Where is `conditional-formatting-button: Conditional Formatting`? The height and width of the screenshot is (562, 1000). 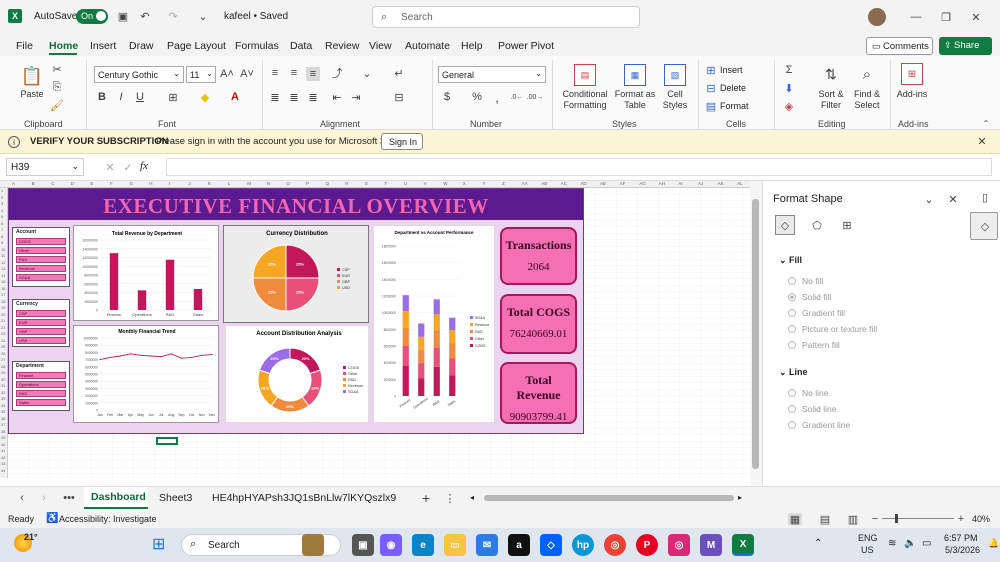 conditional-formatting-button: Conditional Formatting is located at coordinates (585, 100).